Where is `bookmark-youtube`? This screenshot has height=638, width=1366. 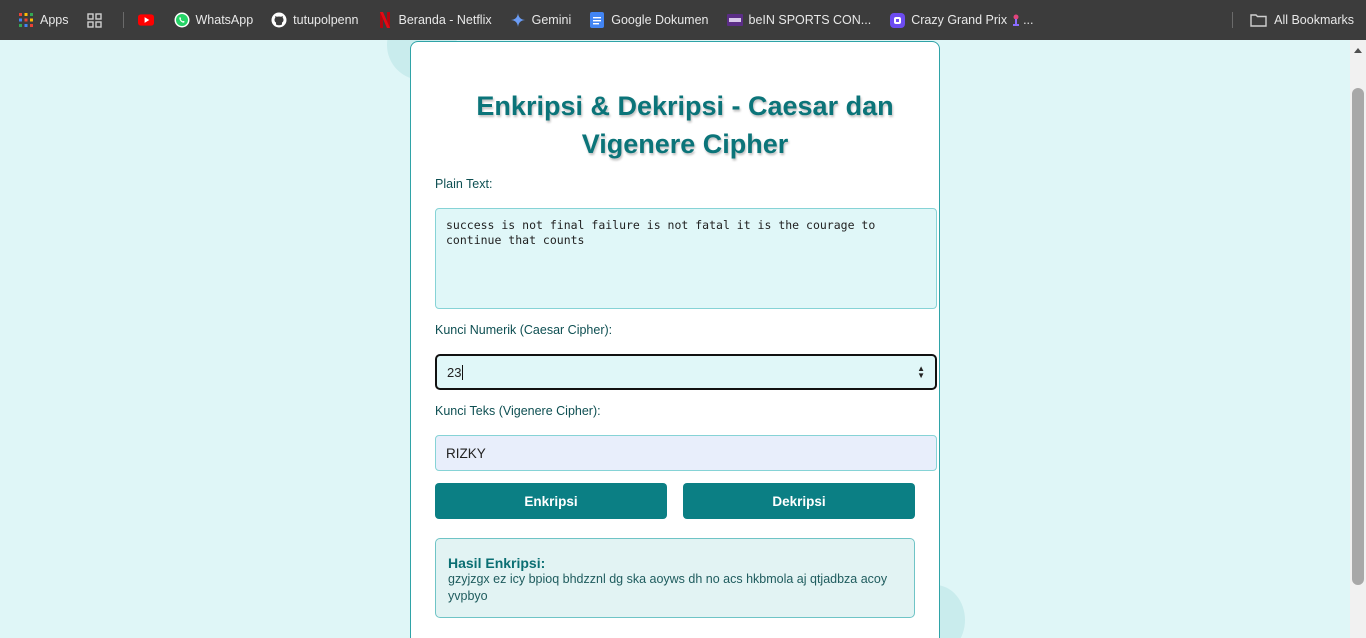 bookmark-youtube is located at coordinates (148, 20).